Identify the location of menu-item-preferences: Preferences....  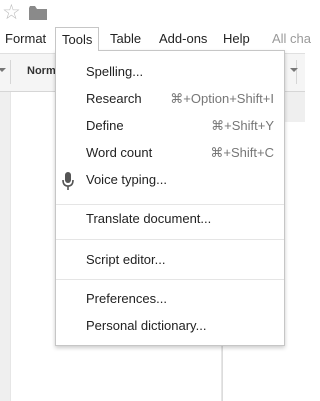
(170, 299).